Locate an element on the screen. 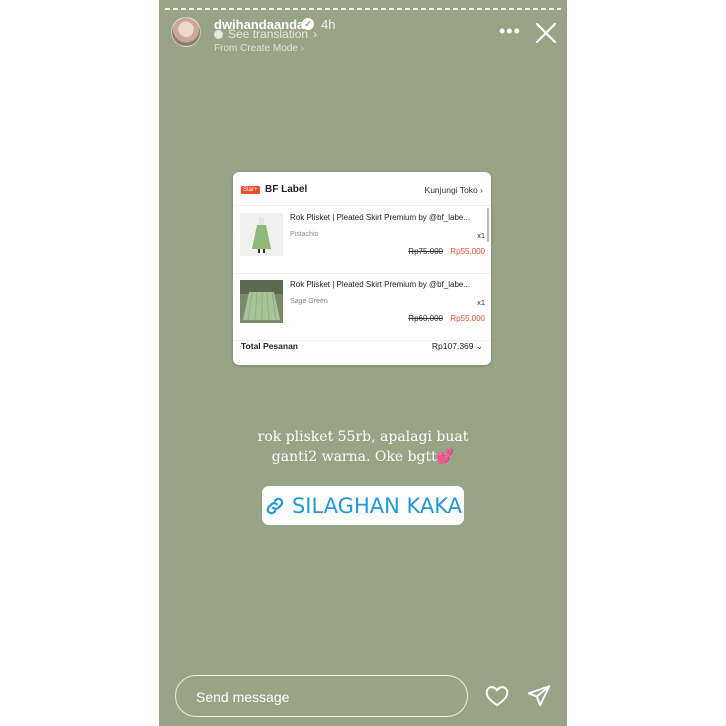  create-mode-link: From Create Mode › is located at coordinates (259, 48).